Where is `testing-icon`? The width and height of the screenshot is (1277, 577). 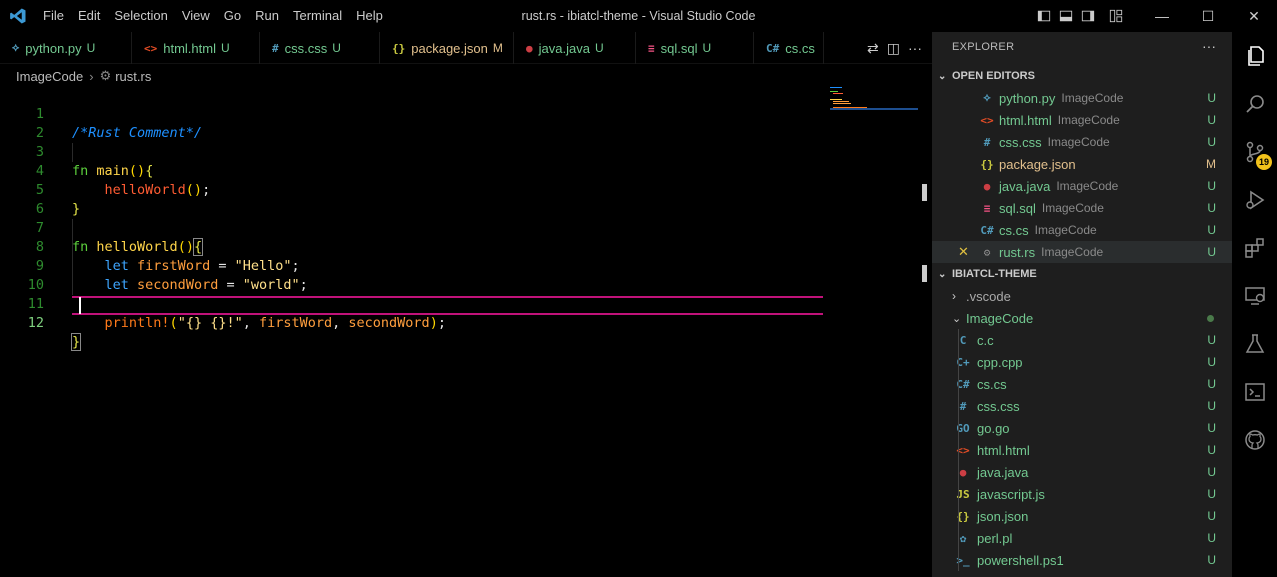 testing-icon is located at coordinates (1254, 344).